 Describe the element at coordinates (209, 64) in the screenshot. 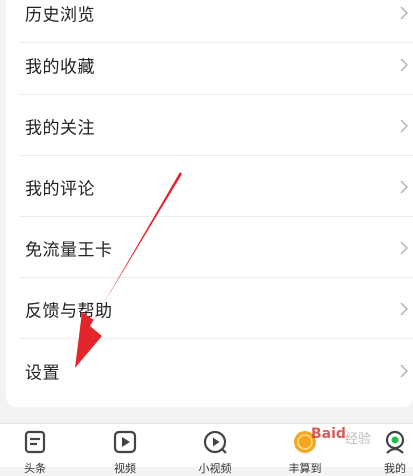

I see `menu-item-favorites: 我的收藏` at that location.